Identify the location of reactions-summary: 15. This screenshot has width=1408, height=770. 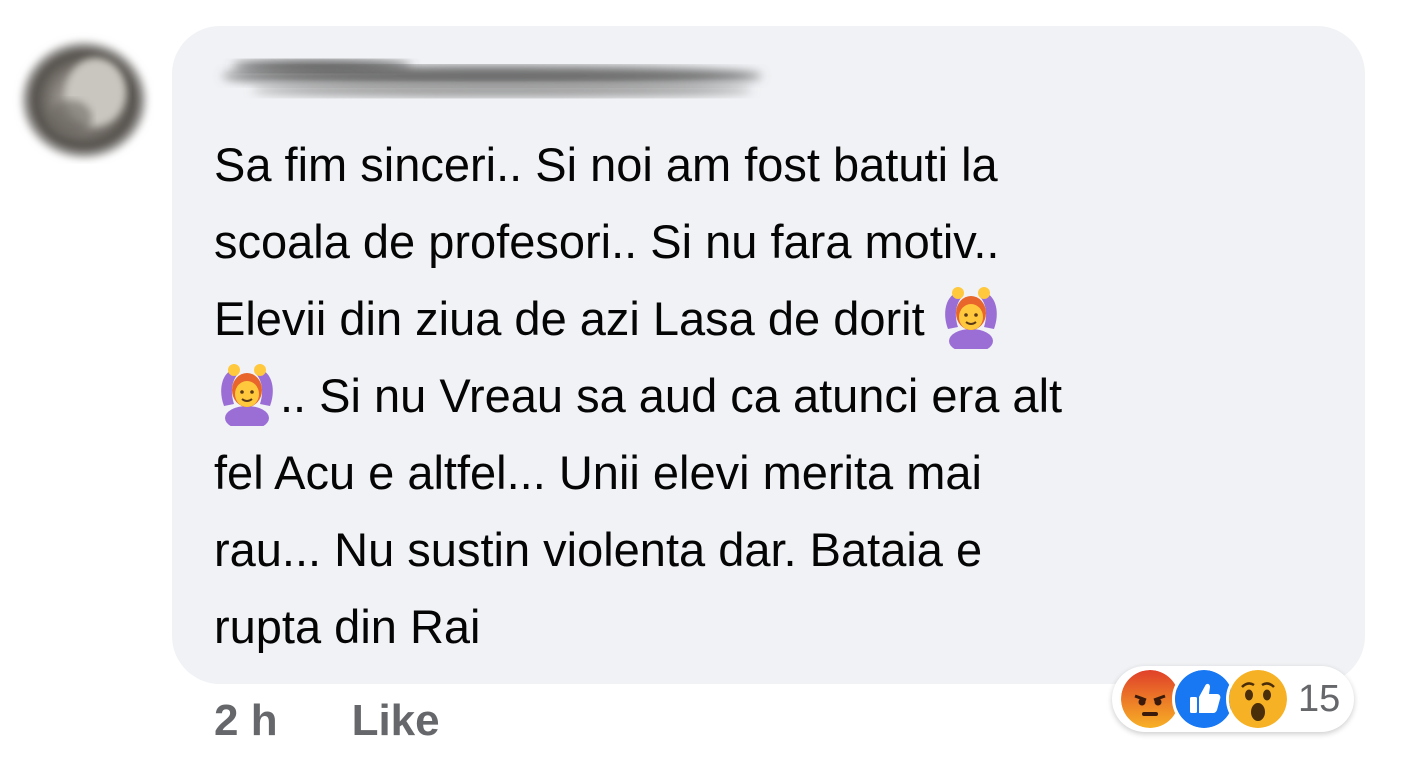
(1233, 699).